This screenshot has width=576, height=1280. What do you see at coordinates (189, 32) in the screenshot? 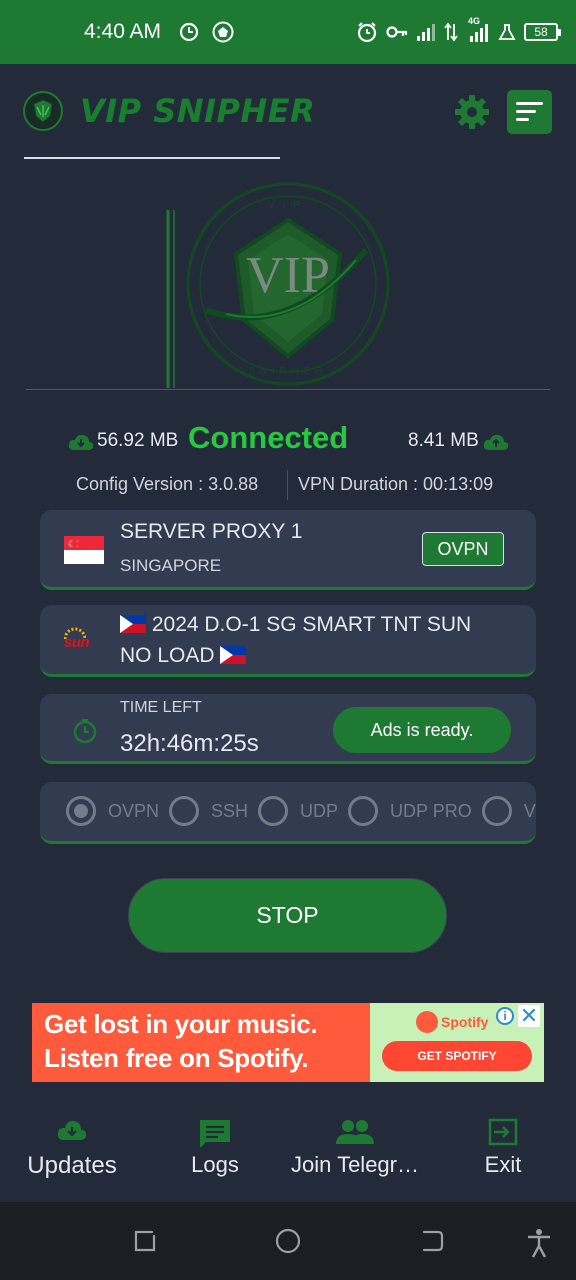
I see `clock-icon` at bounding box center [189, 32].